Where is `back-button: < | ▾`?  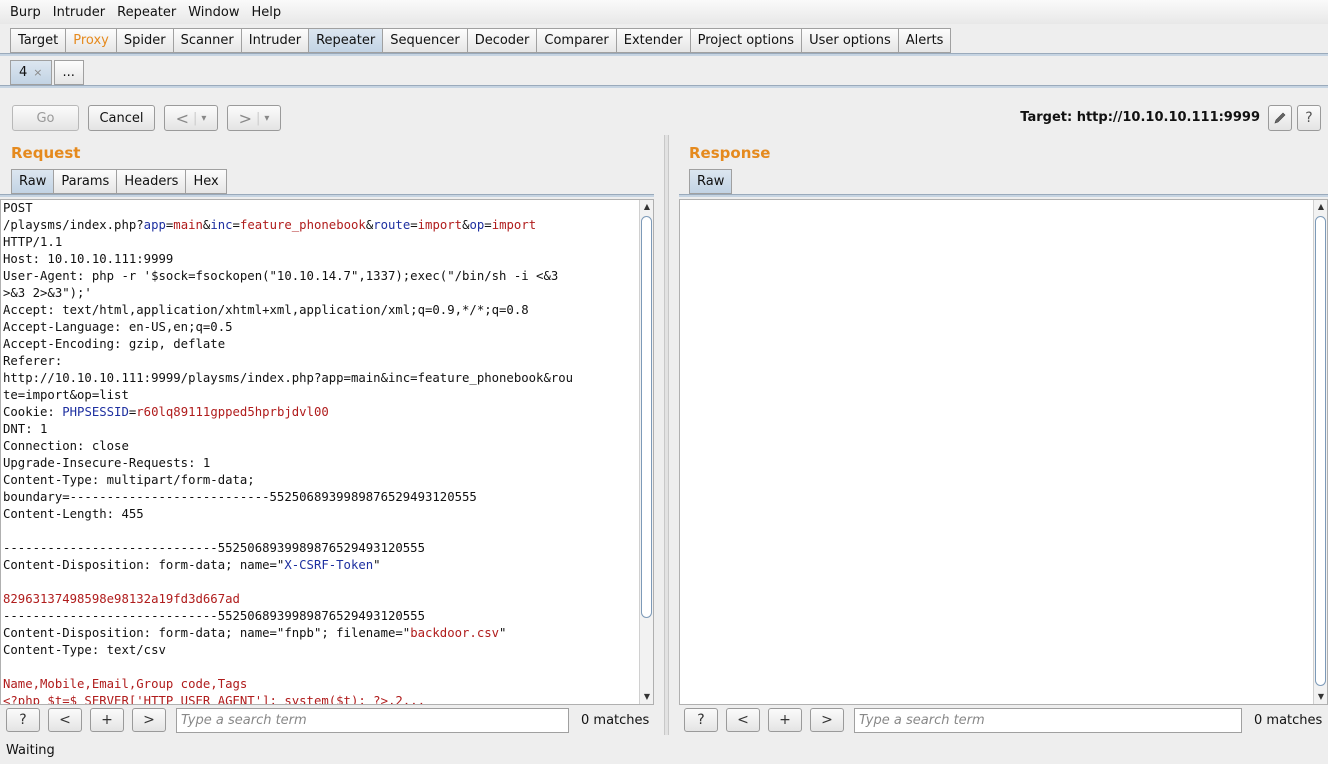
back-button: < | ▾ is located at coordinates (191, 118).